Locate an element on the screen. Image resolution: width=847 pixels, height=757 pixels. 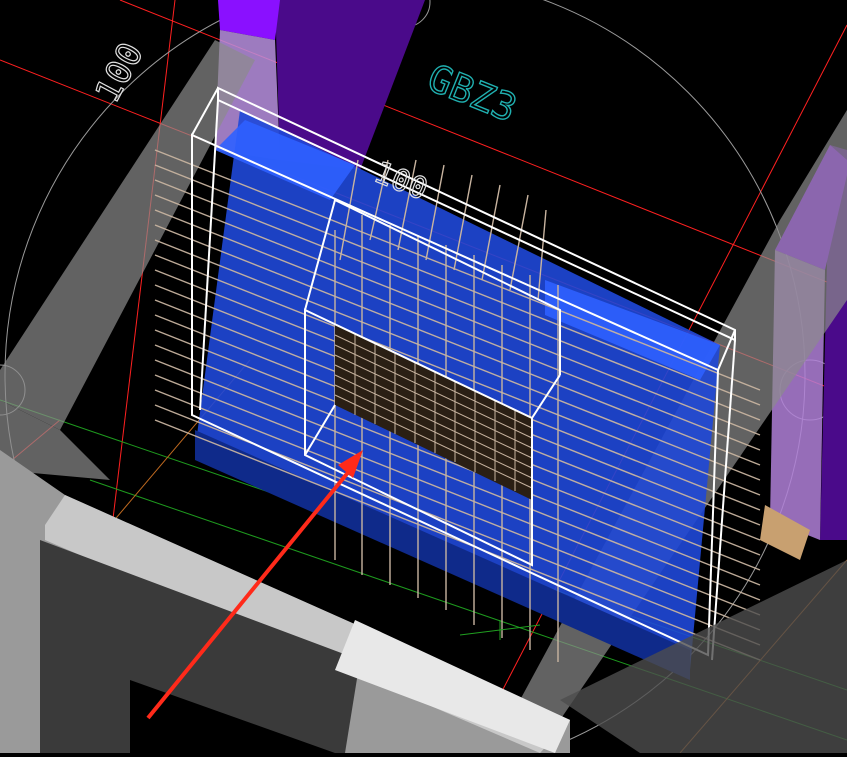
element-tag-label: GBZ3 is located at coordinates (472, 93).